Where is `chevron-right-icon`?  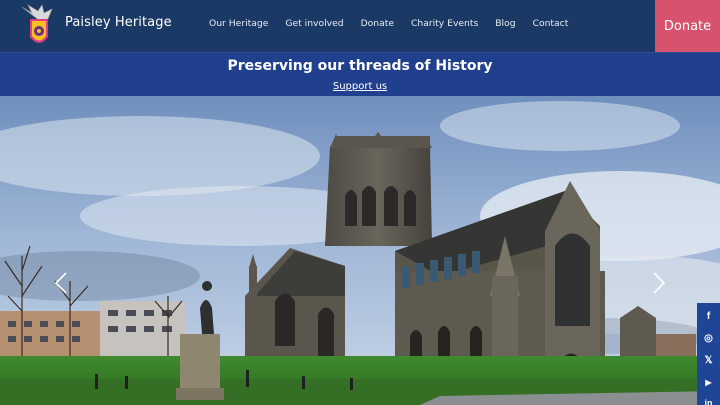
chevron-right-icon is located at coordinates (659, 283).